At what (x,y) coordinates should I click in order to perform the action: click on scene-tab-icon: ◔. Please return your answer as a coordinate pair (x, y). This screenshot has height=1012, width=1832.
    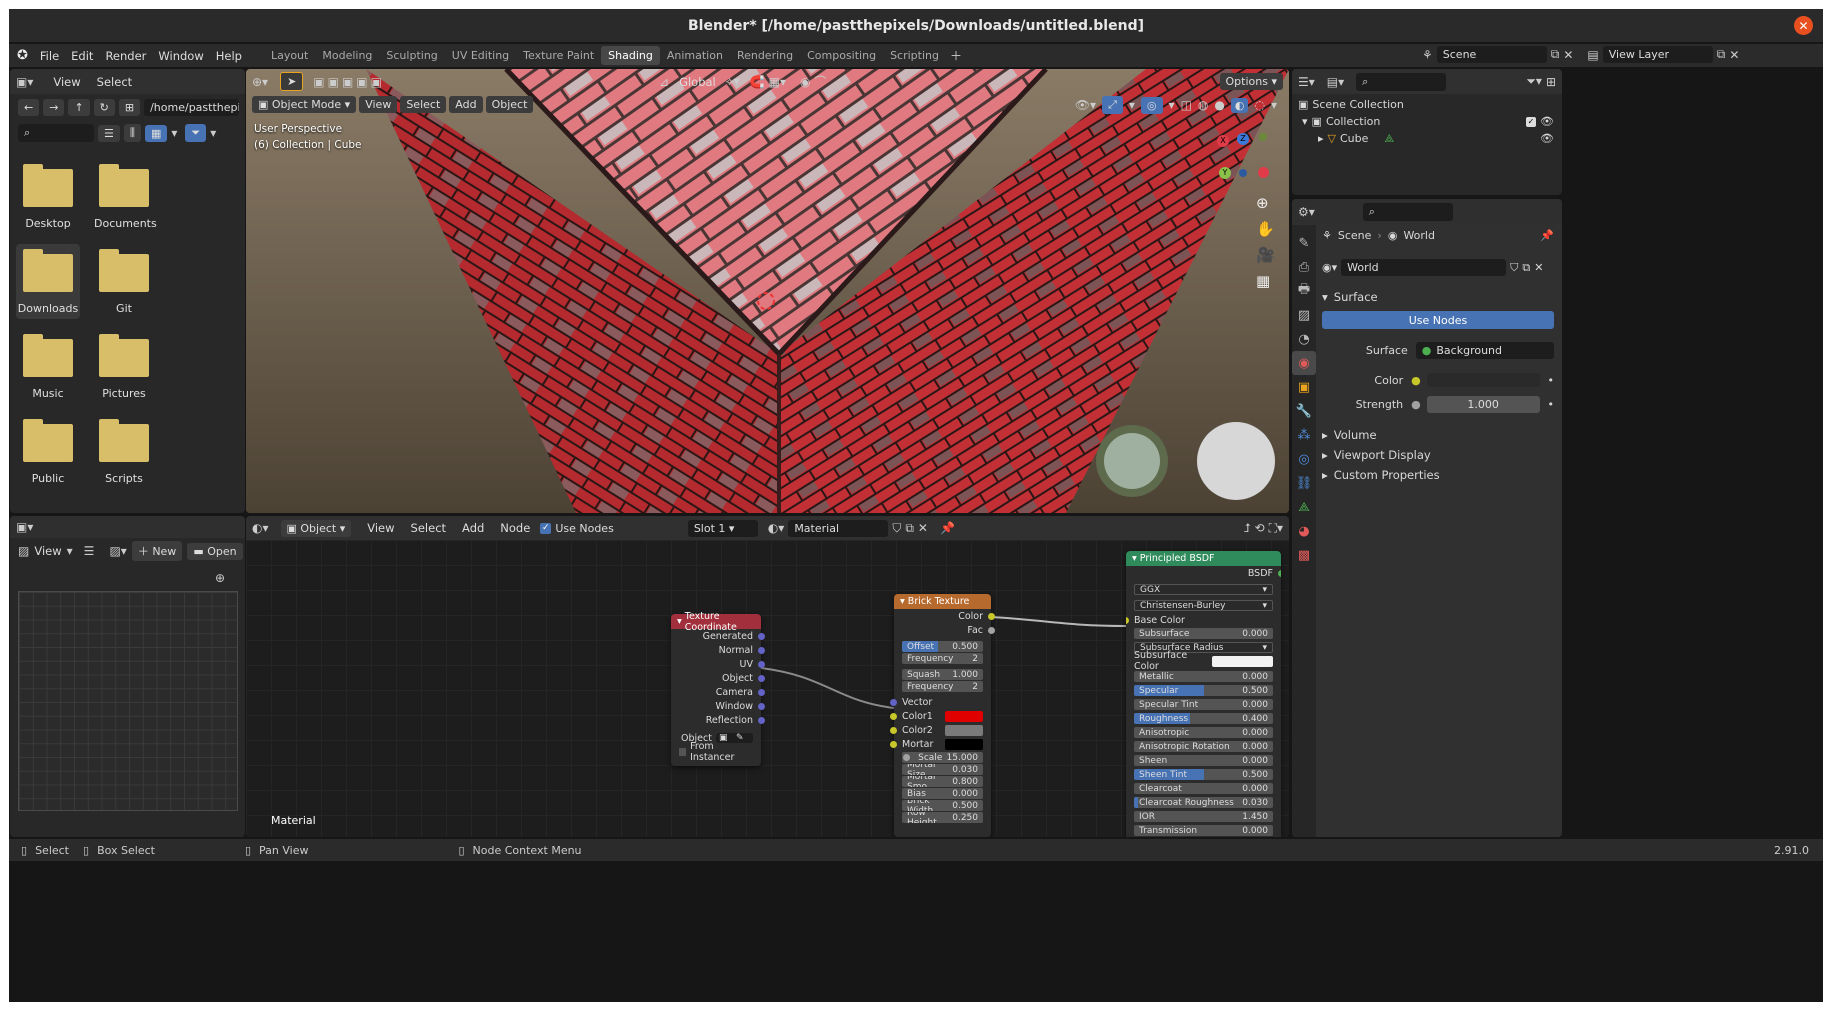
    Looking at the image, I should click on (1304, 339).